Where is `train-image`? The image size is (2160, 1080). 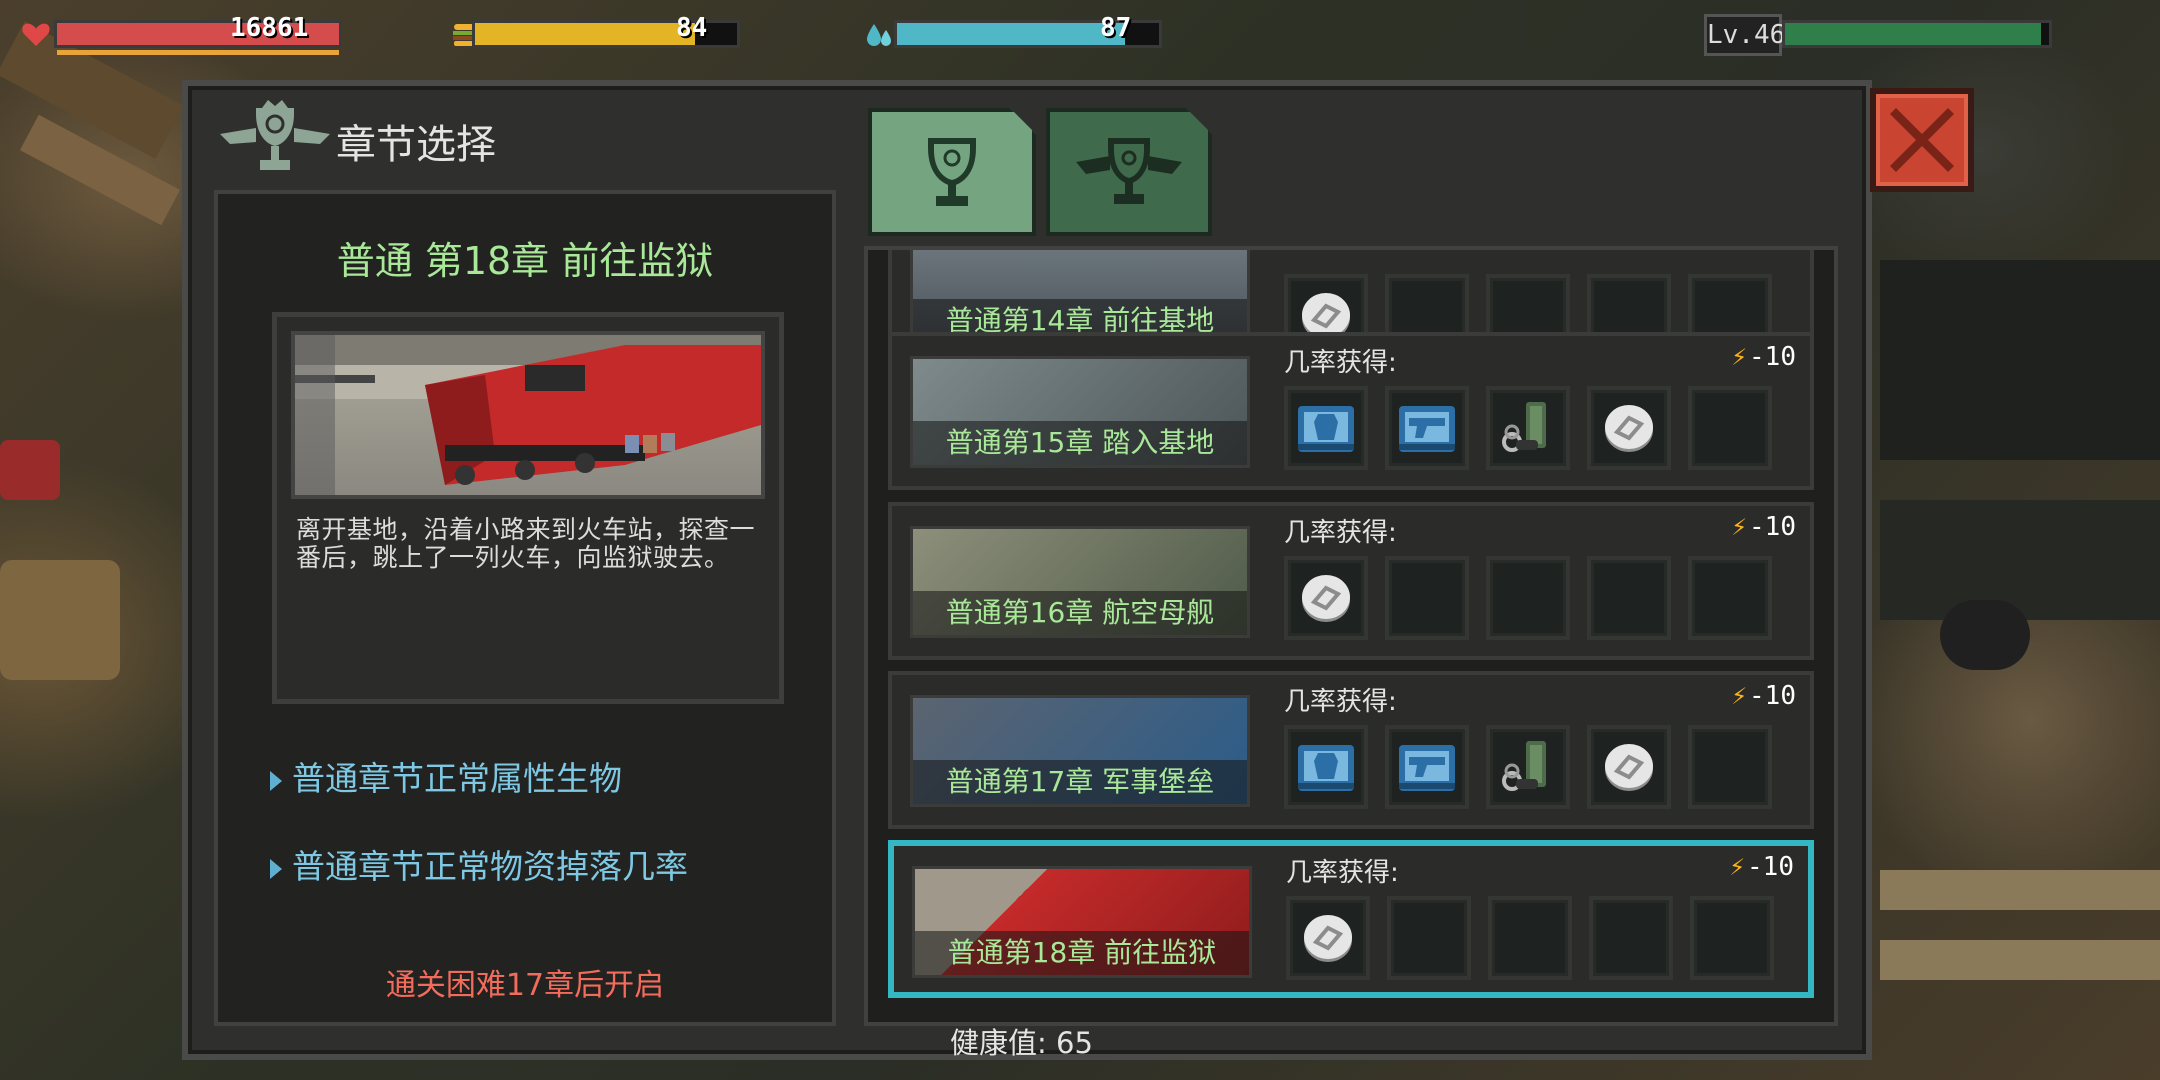
train-image is located at coordinates (528, 415).